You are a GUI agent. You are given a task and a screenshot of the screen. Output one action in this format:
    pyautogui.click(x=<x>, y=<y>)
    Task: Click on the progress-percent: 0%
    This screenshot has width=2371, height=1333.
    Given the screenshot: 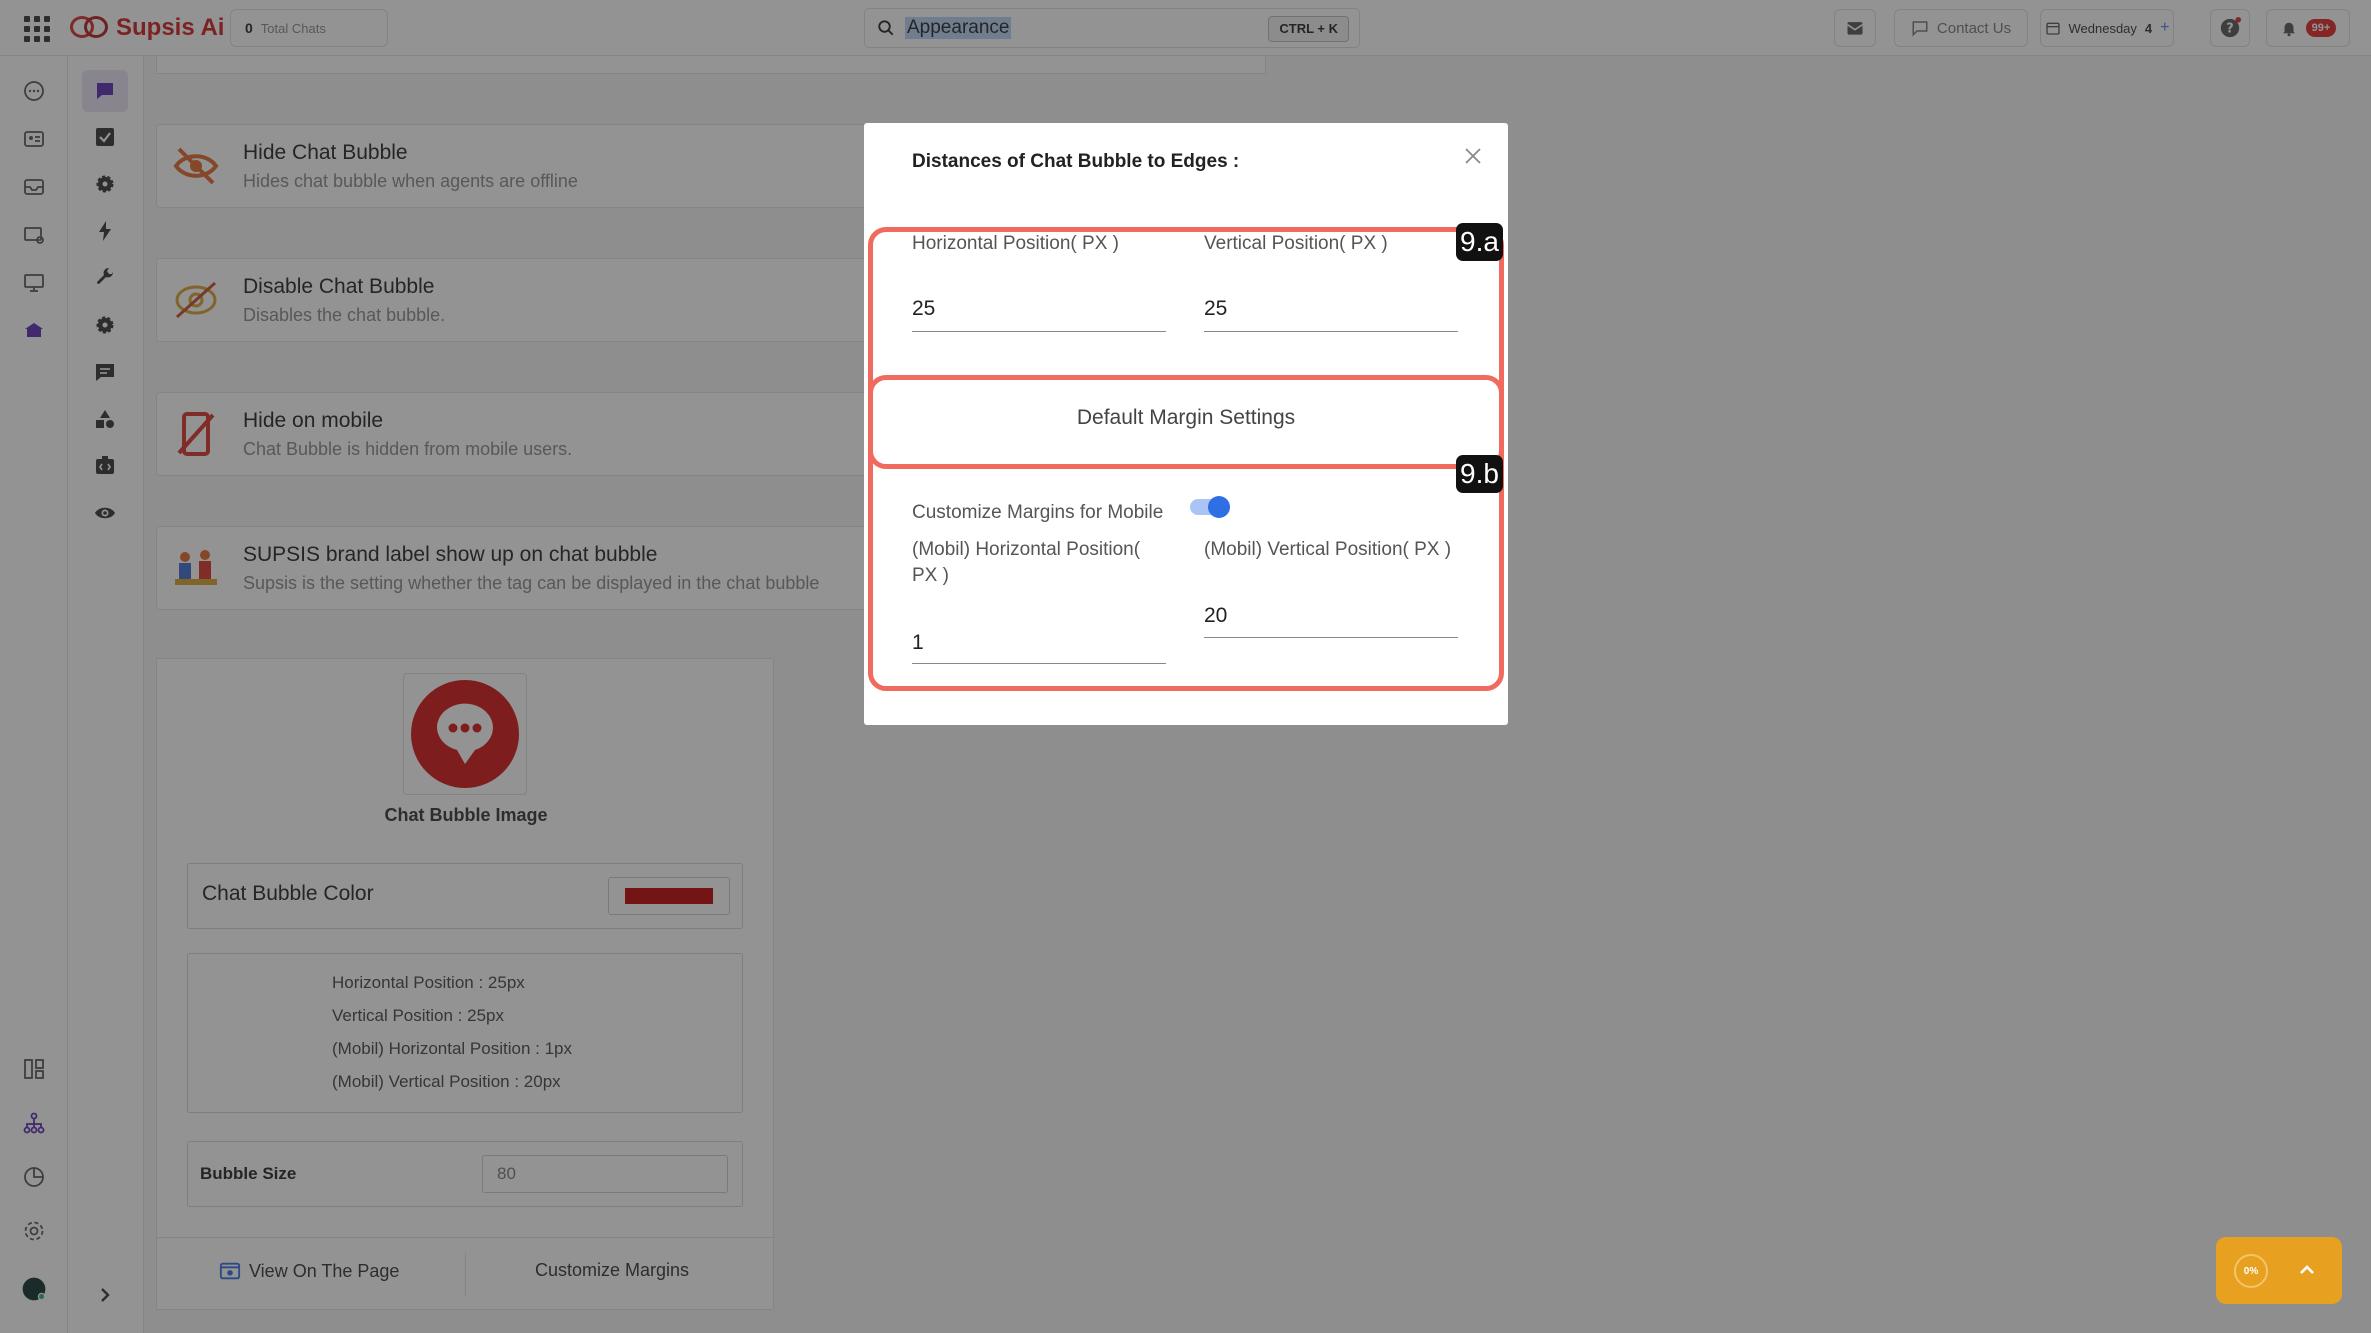 What is the action you would take?
    pyautogui.click(x=2251, y=1271)
    